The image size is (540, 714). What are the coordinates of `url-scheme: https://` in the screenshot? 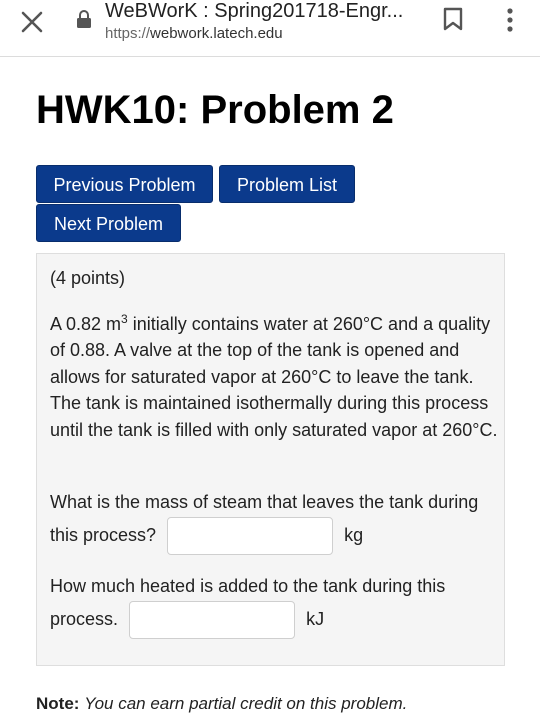 It's located at (128, 33).